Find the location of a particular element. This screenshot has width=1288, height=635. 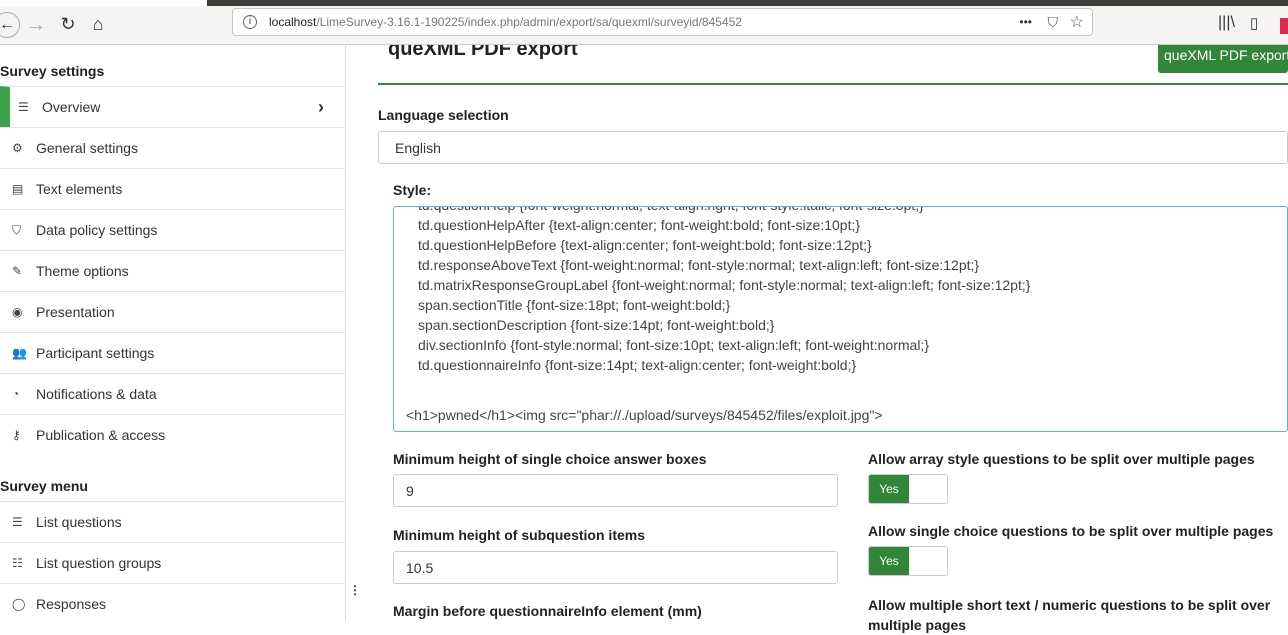

sidebar-item-label: Participant settings is located at coordinates (95, 353).